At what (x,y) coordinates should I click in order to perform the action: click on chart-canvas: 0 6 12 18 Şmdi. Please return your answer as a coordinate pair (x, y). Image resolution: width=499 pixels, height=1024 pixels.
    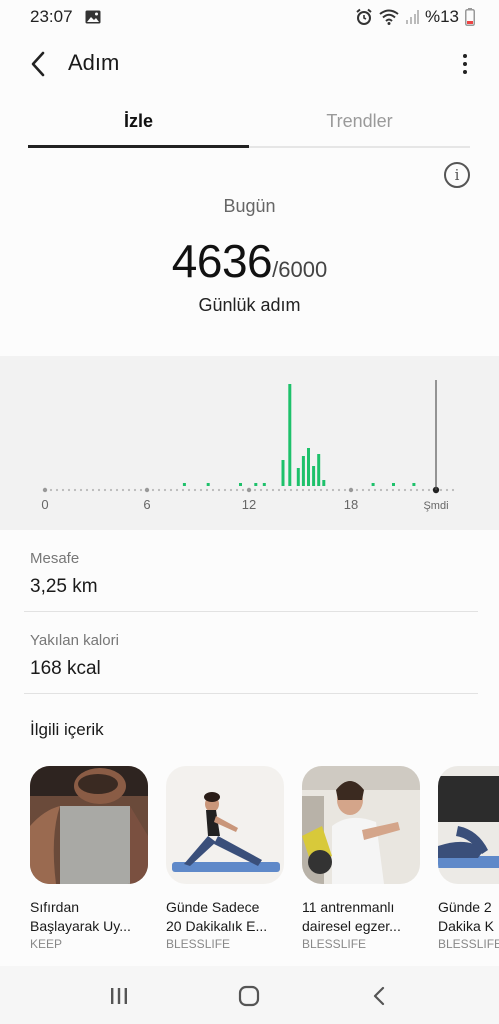
    Looking at the image, I should click on (248, 446).